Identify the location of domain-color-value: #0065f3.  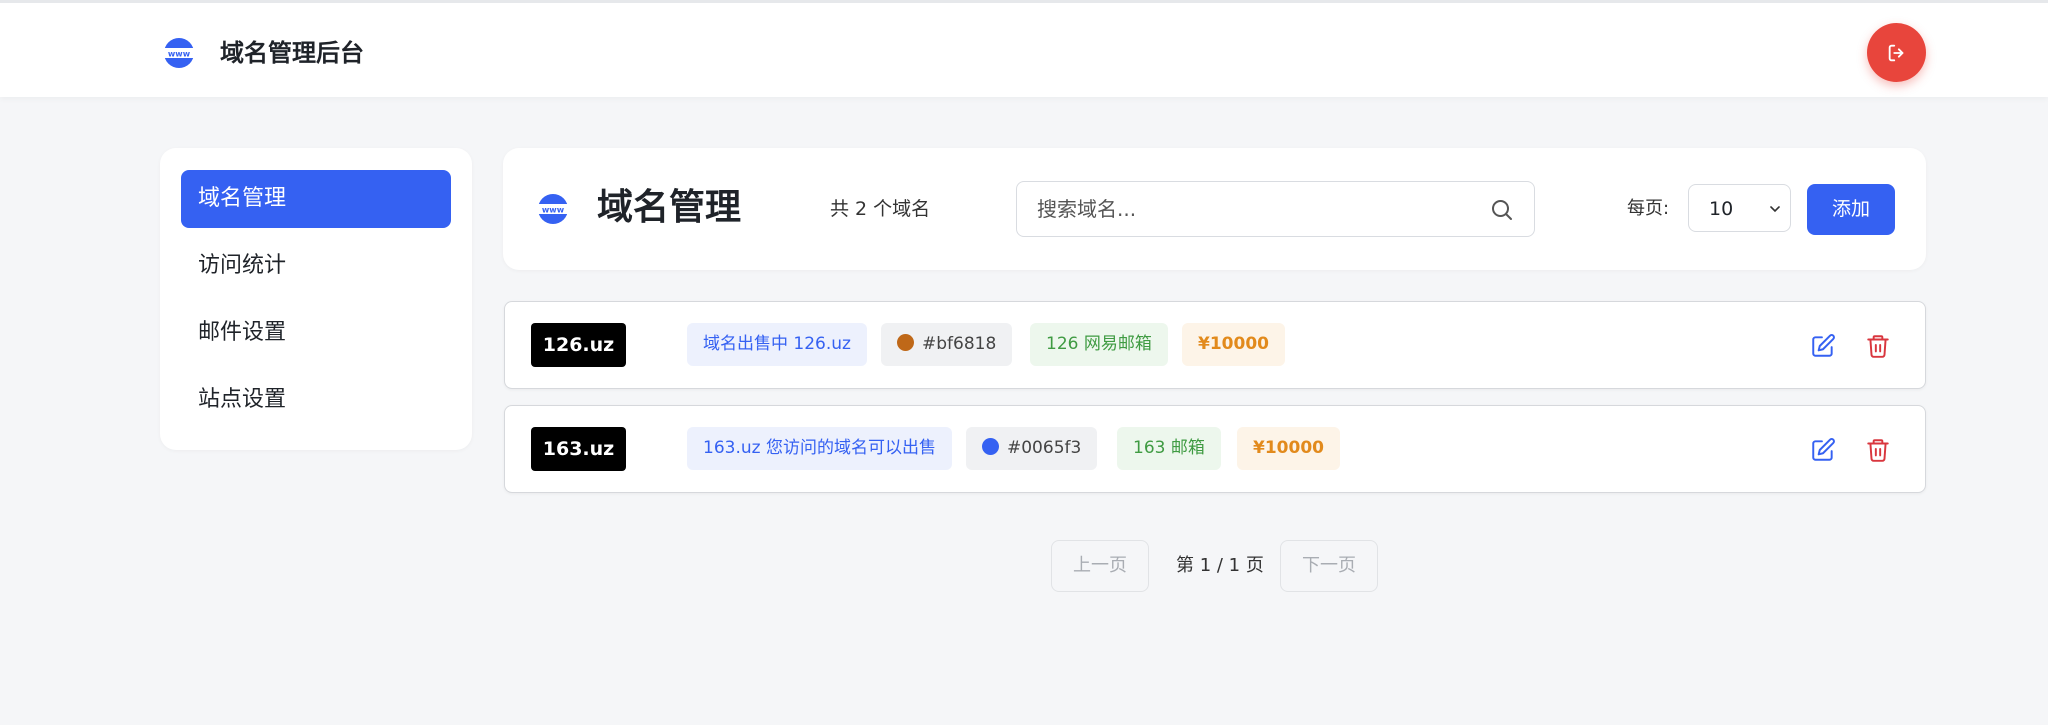
(1044, 448).